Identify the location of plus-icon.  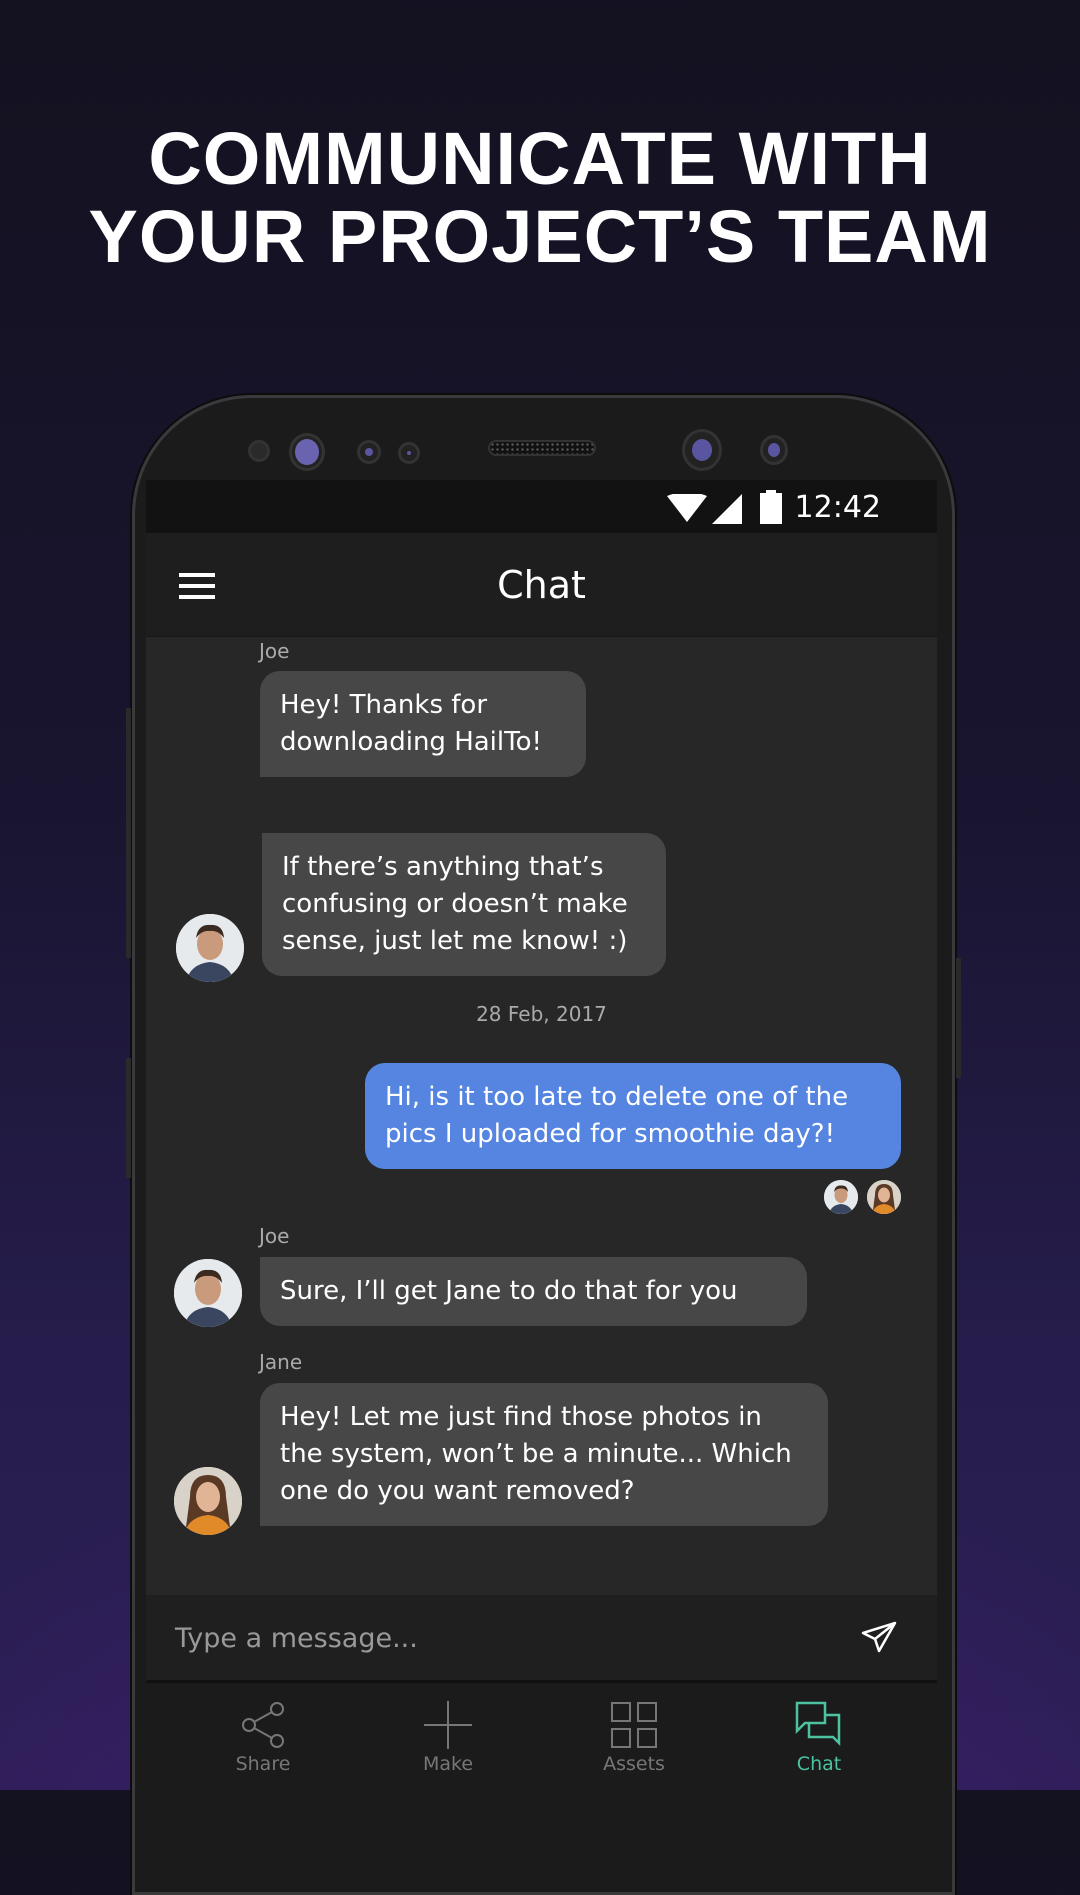
(448, 1725).